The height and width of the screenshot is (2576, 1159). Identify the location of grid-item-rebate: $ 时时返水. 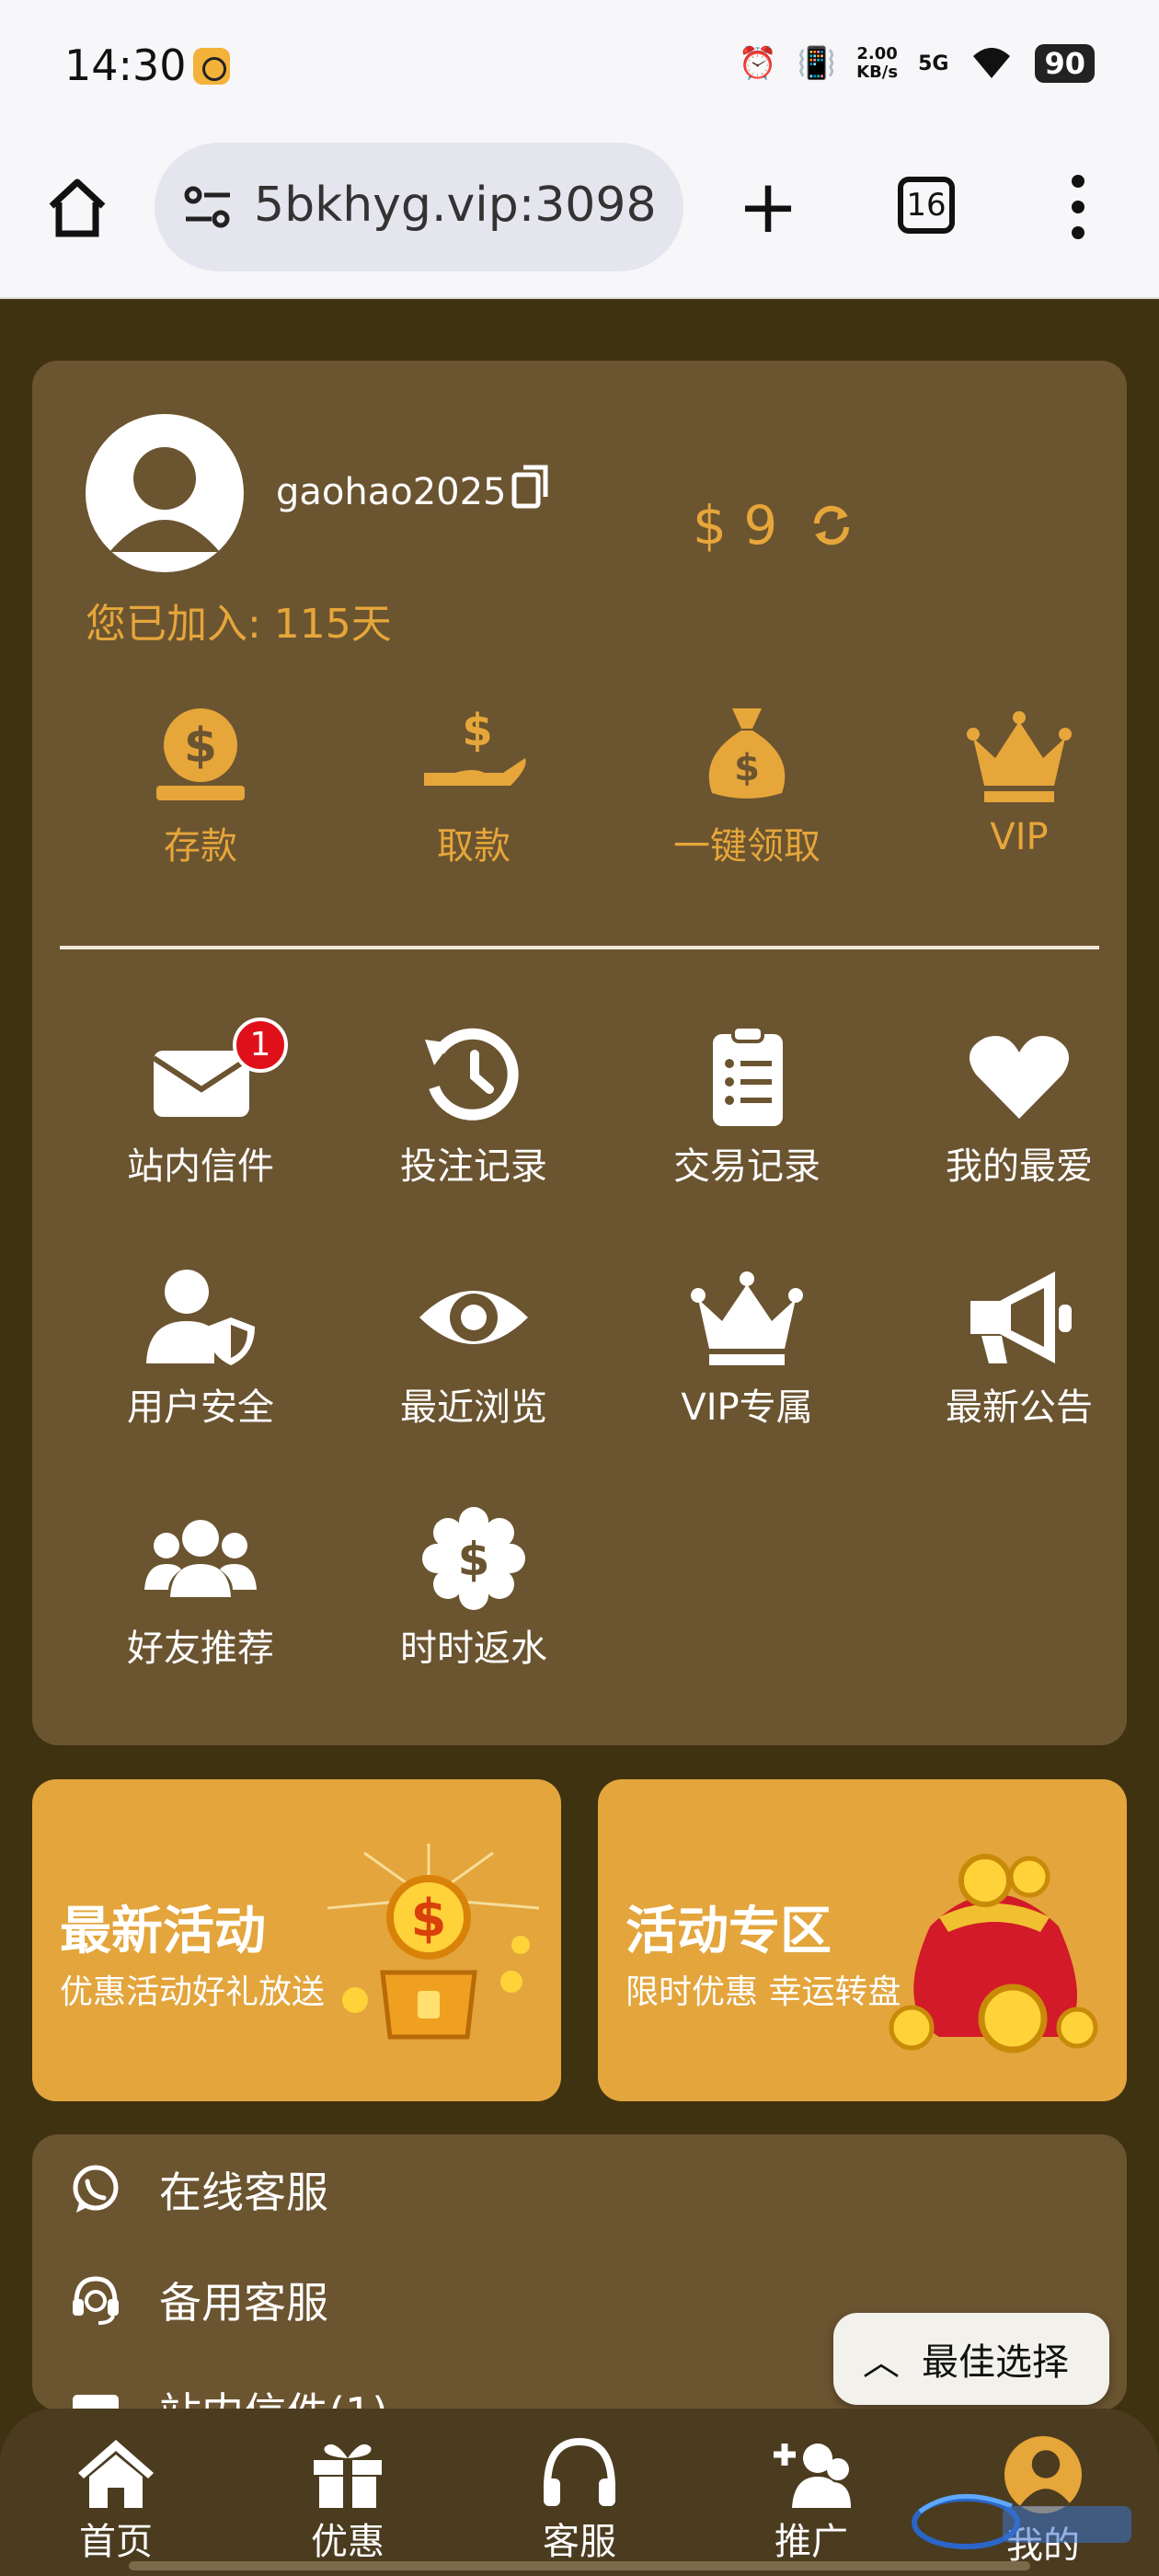
(474, 1597).